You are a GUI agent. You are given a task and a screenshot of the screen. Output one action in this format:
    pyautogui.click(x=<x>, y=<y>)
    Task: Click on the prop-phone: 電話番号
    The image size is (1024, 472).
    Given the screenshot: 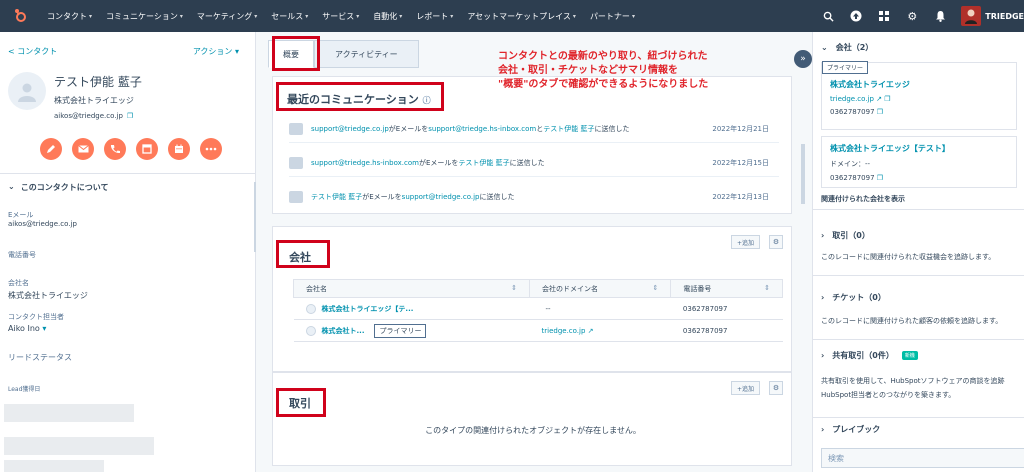 What is the action you would take?
    pyautogui.click(x=22, y=255)
    